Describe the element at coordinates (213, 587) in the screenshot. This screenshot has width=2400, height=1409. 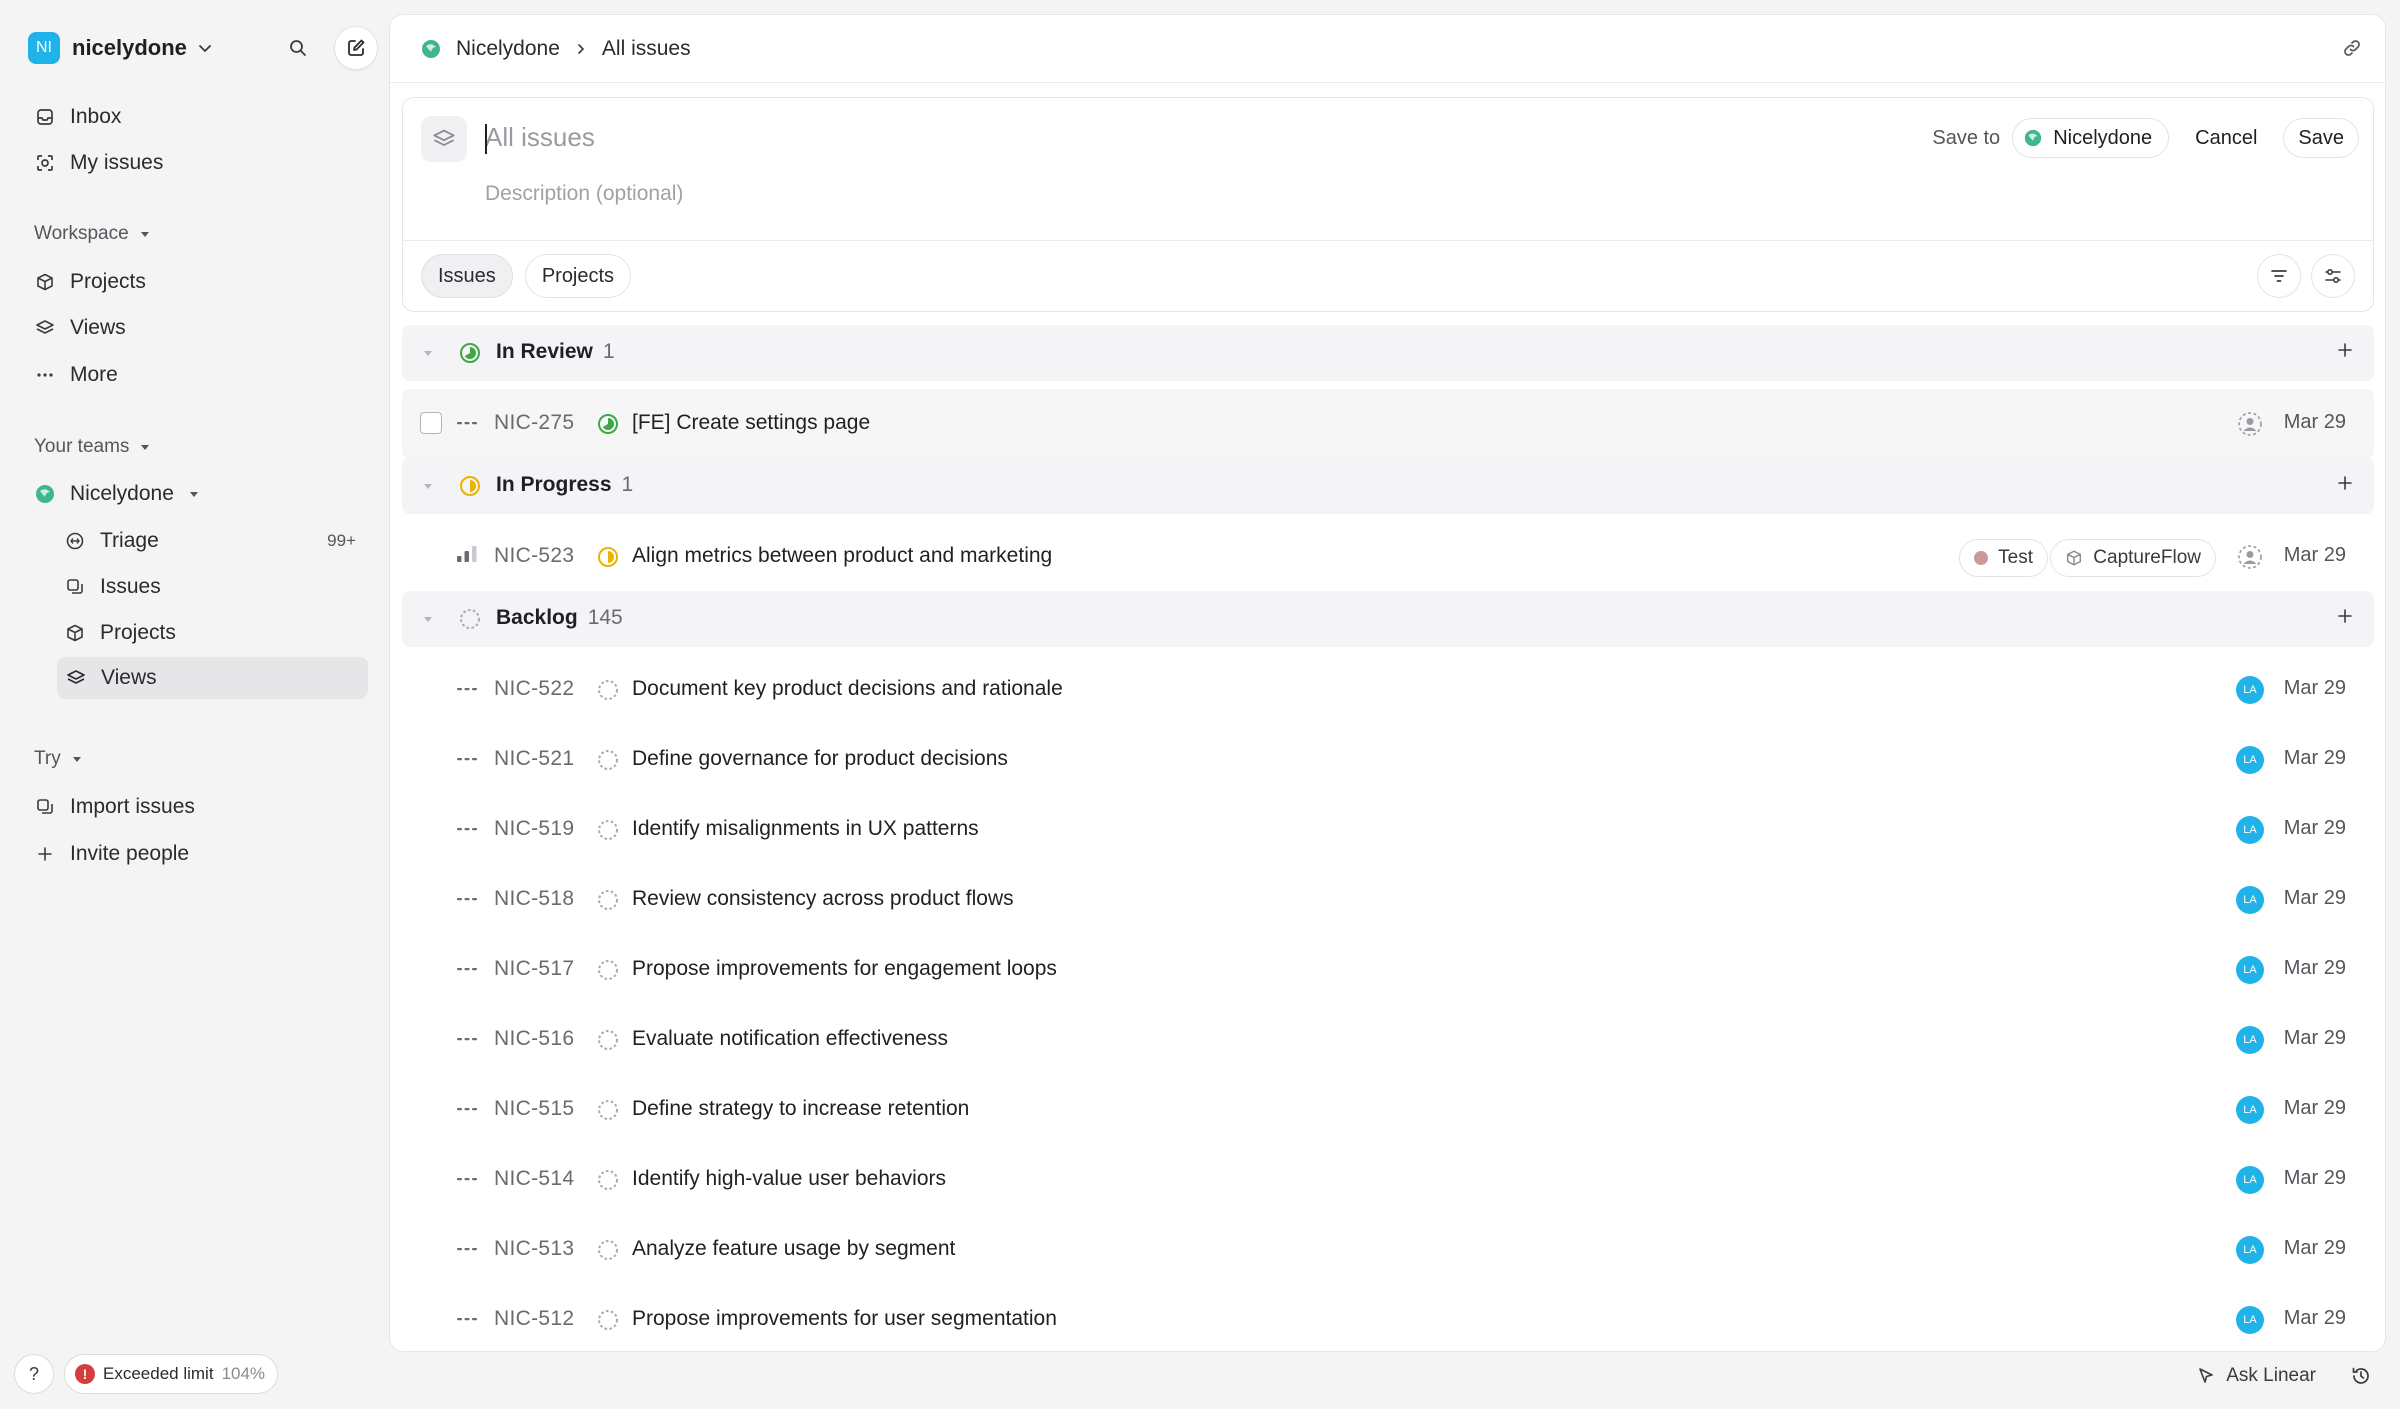
I see `sidebar-item-issues: Issues` at that location.